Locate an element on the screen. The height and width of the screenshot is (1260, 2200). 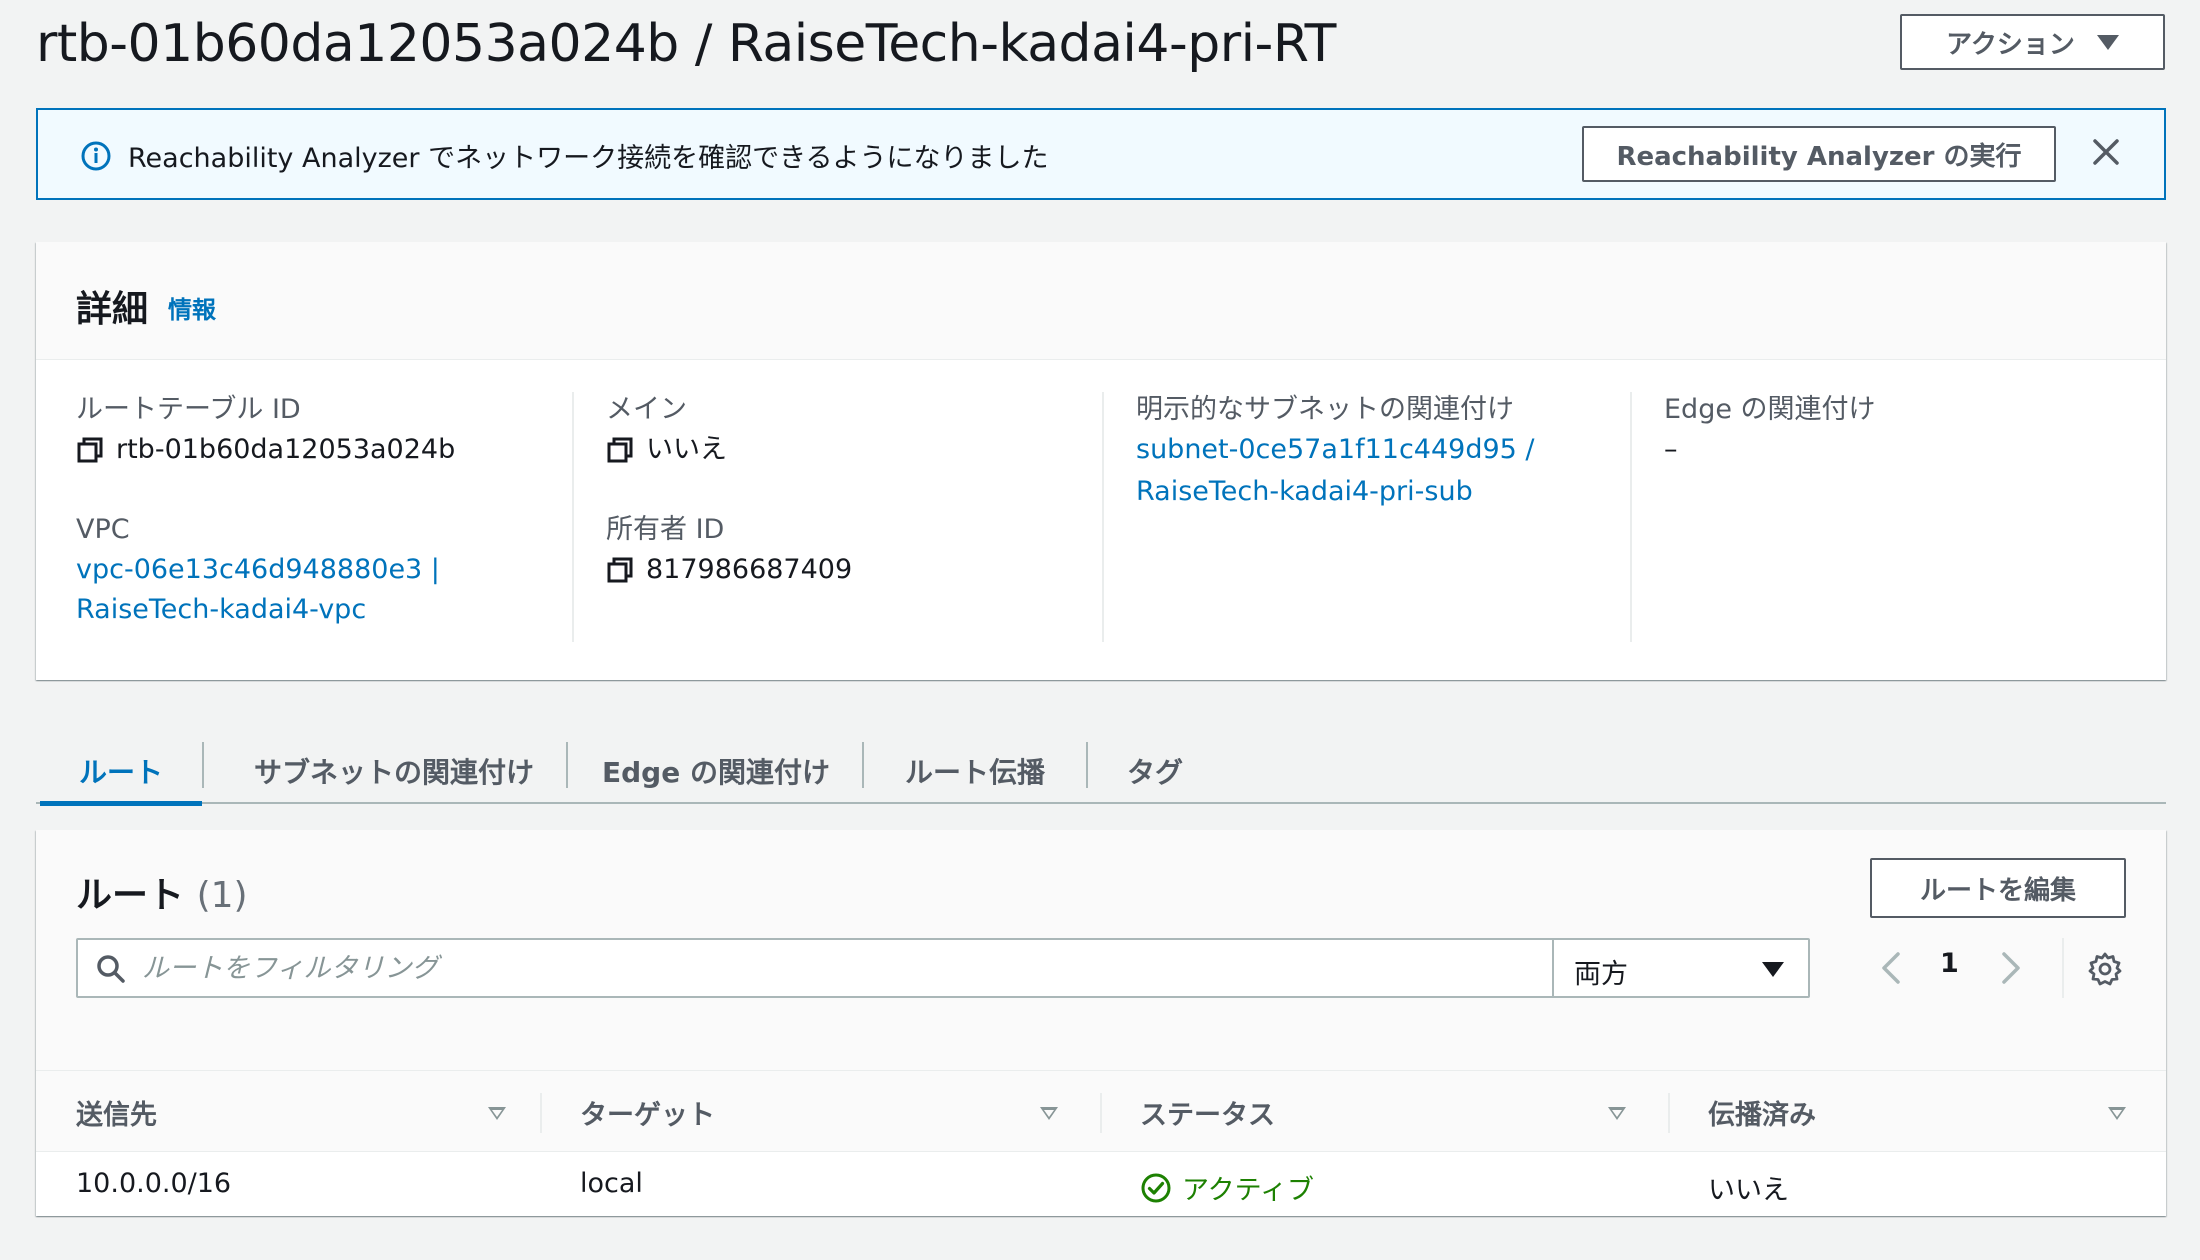
edit-routes-label: ルートを編集 is located at coordinates (1997, 890).